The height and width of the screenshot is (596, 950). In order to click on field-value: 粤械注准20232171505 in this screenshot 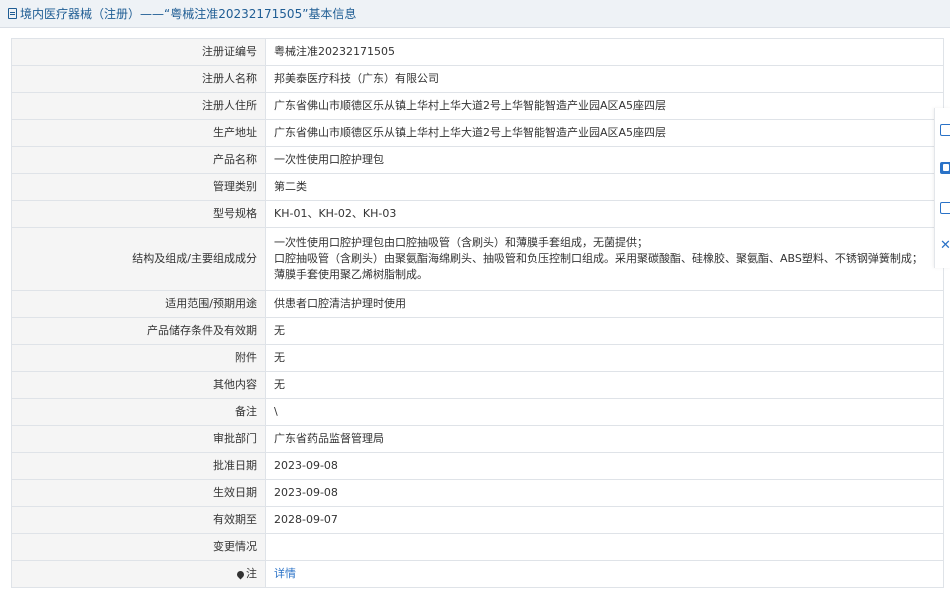, I will do `click(604, 52)`.